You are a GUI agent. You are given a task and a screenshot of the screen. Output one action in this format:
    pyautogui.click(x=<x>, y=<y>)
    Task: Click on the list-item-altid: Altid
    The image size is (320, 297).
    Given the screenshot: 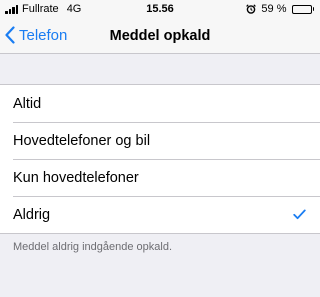 What is the action you would take?
    pyautogui.click(x=160, y=103)
    